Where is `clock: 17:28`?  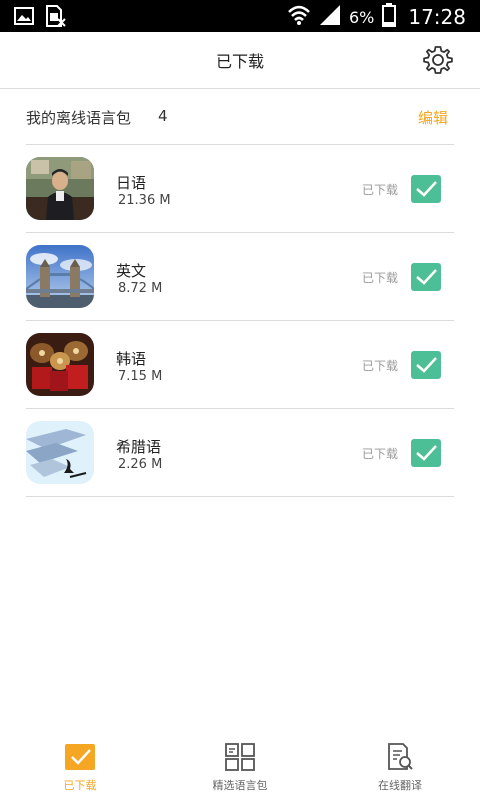
clock: 17:28 is located at coordinates (437, 17).